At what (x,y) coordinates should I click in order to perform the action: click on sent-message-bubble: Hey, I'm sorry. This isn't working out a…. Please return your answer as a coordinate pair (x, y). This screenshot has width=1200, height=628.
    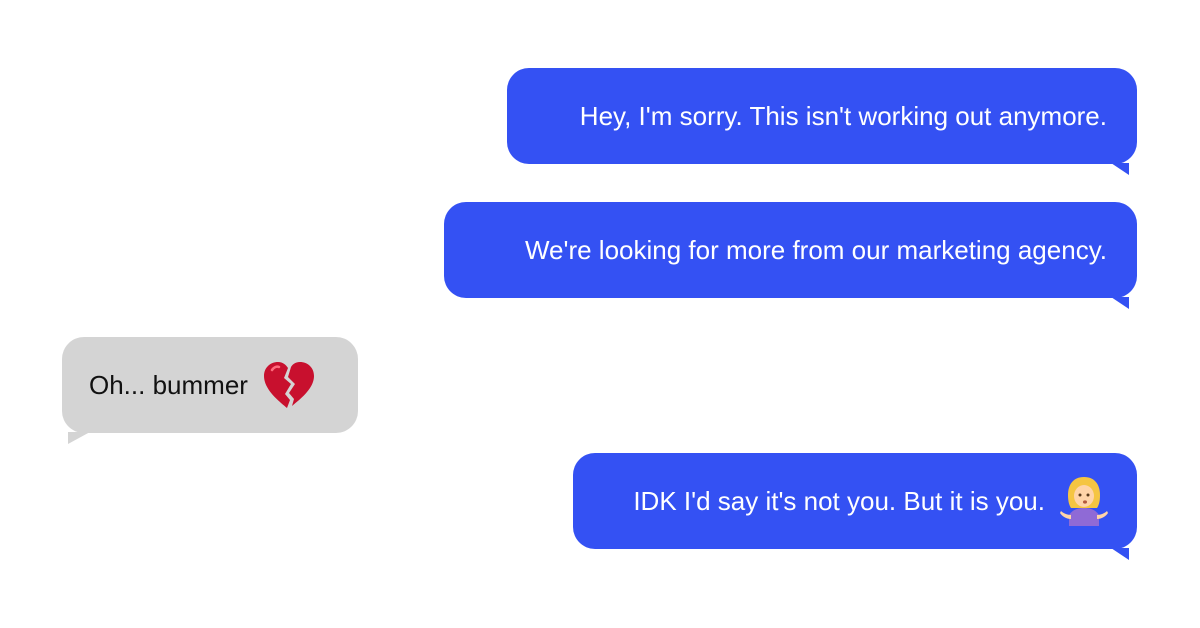
    Looking at the image, I should click on (822, 121).